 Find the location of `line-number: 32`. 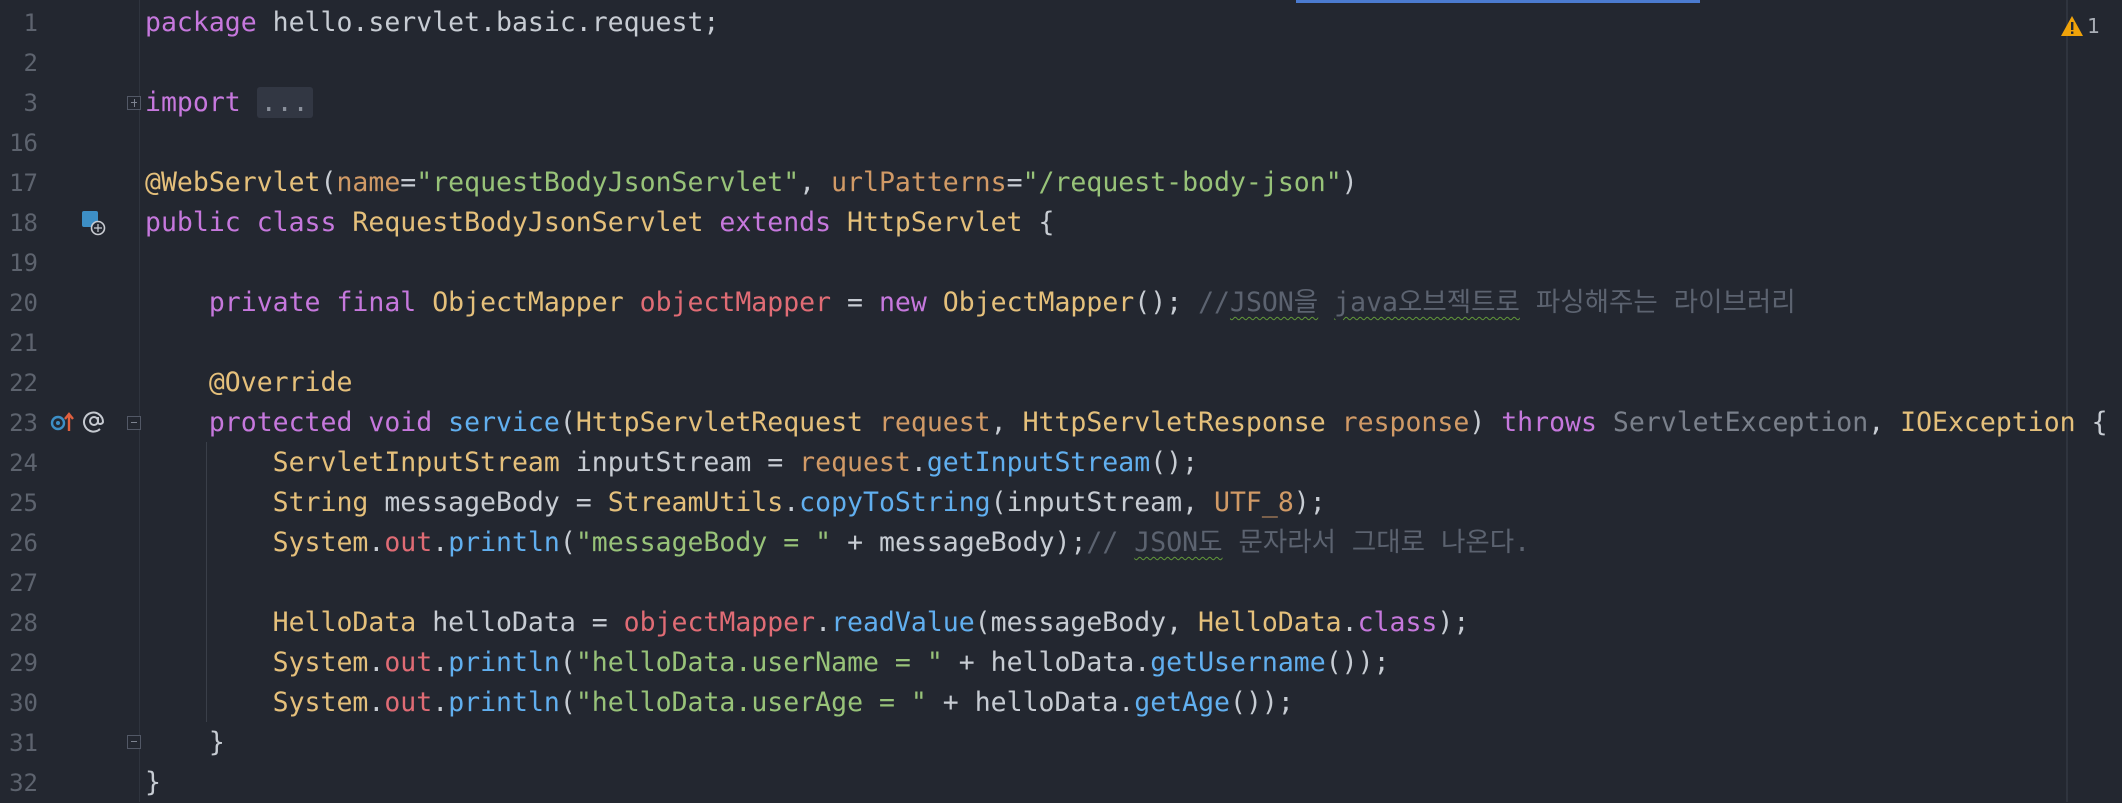

line-number: 32 is located at coordinates (19, 783).